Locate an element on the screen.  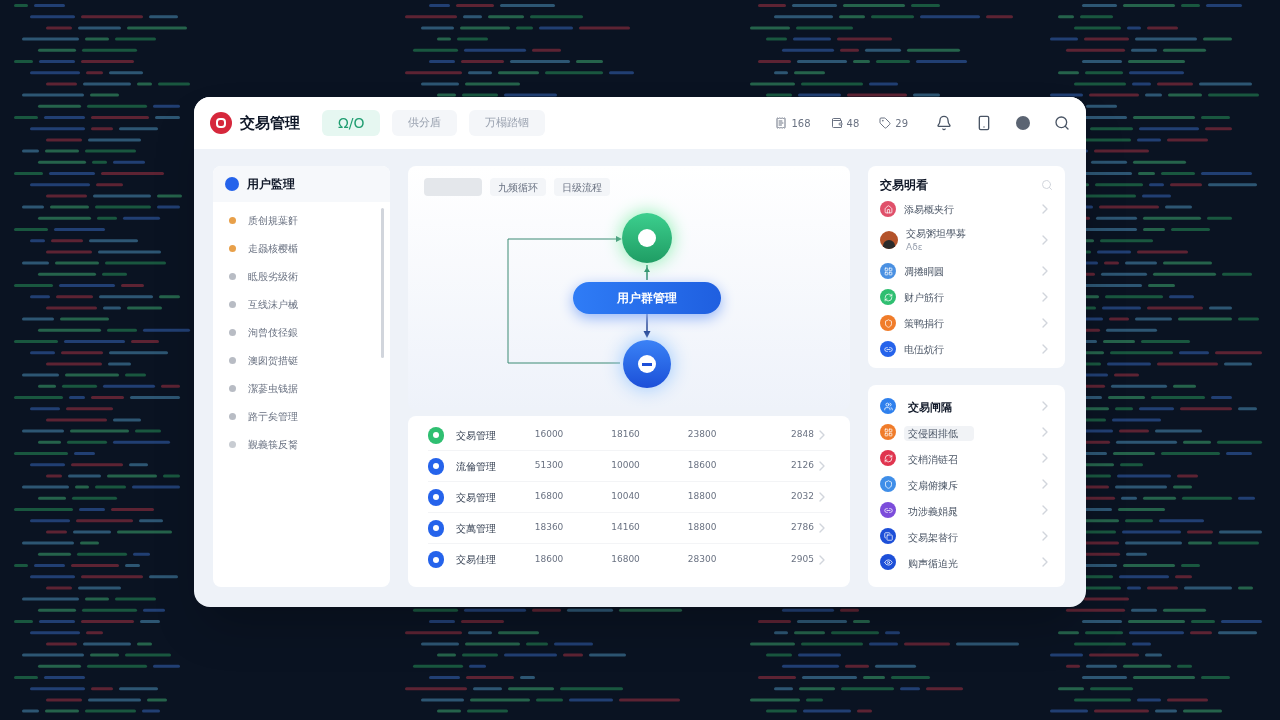
notification-icon is located at coordinates (944, 123).